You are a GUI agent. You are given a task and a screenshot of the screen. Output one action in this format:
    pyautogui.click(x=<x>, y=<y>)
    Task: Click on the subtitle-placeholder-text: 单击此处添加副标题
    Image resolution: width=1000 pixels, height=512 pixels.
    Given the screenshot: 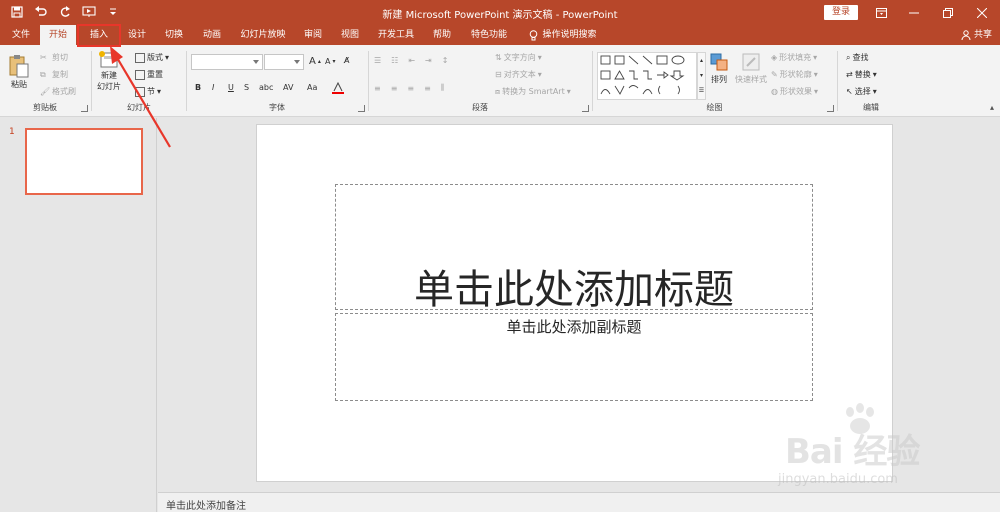 What is the action you would take?
    pyautogui.click(x=574, y=327)
    